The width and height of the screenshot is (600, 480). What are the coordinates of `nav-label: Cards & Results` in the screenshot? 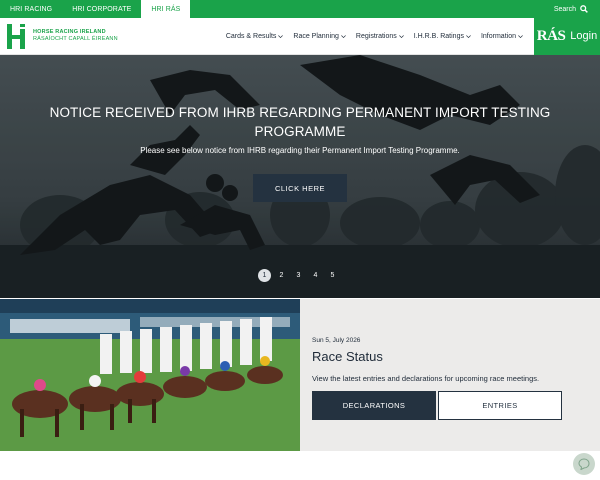 It's located at (251, 36).